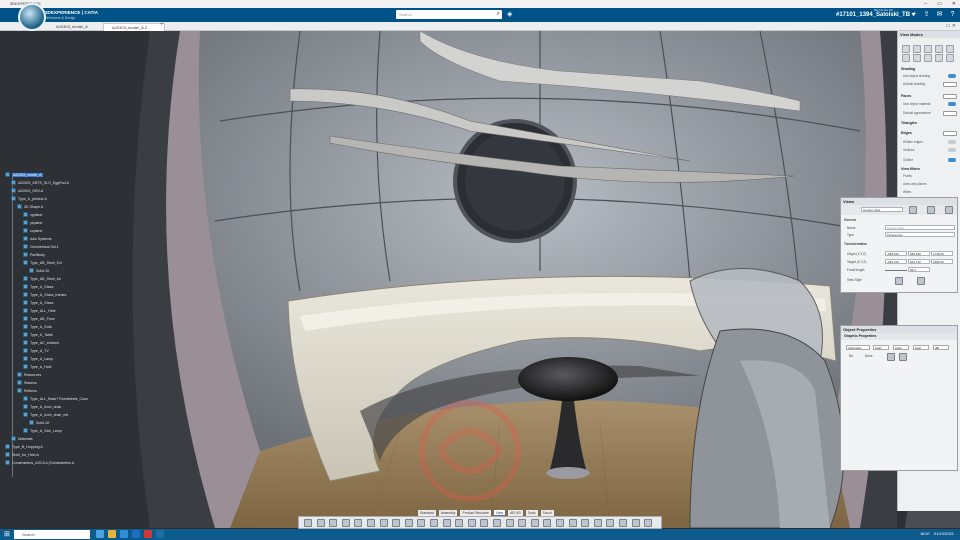  Describe the element at coordinates (32, 230) in the screenshot. I see `tree-node: zxplane` at that location.